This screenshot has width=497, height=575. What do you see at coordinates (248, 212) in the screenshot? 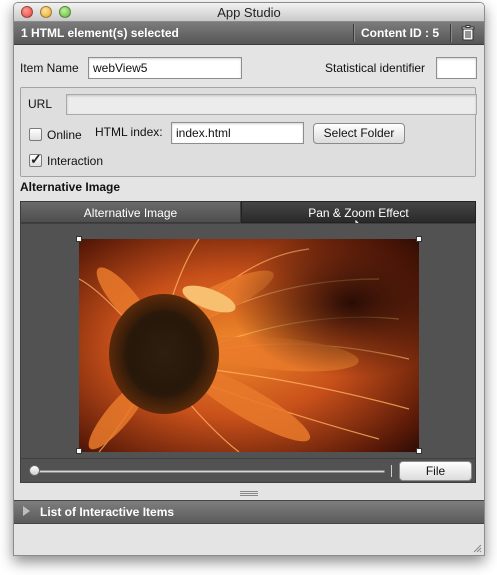
I see `image-tabs: Alternative Image Pan & Zoom Effect` at bounding box center [248, 212].